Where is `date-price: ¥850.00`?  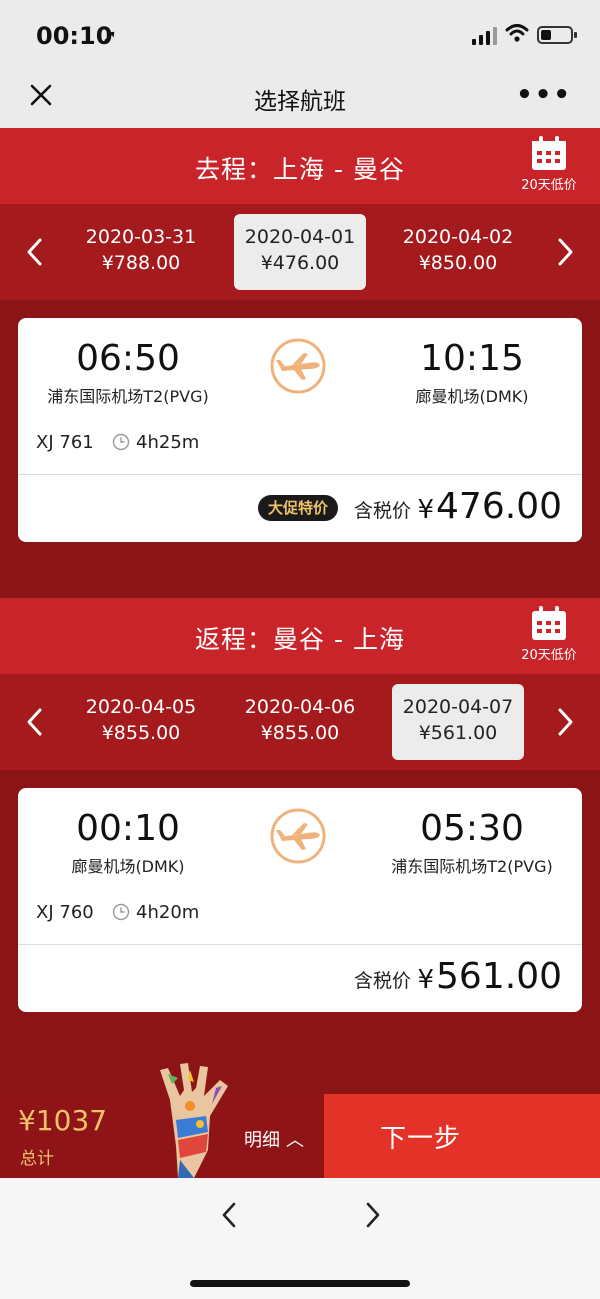
date-price: ¥850.00 is located at coordinates (458, 263).